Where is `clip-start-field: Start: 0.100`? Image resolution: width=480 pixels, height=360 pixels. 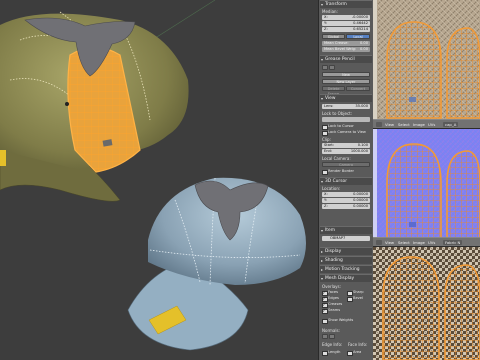
clip-start-field: Start: 0.100 is located at coordinates (346, 145).